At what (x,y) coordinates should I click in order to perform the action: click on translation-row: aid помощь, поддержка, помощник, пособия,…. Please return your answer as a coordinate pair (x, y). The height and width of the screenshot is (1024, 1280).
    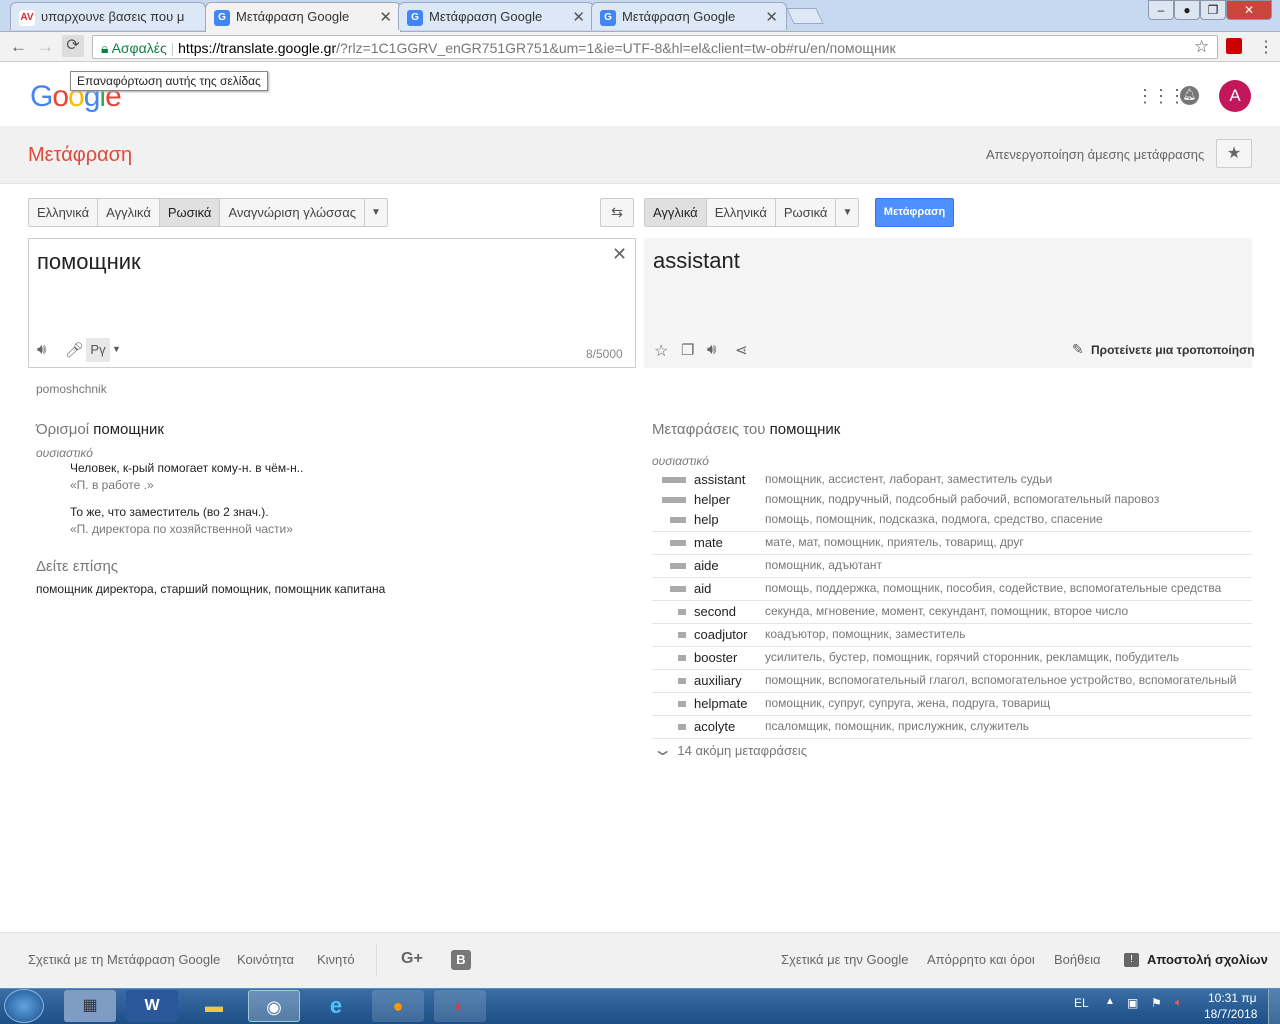
    Looking at the image, I should click on (952, 589).